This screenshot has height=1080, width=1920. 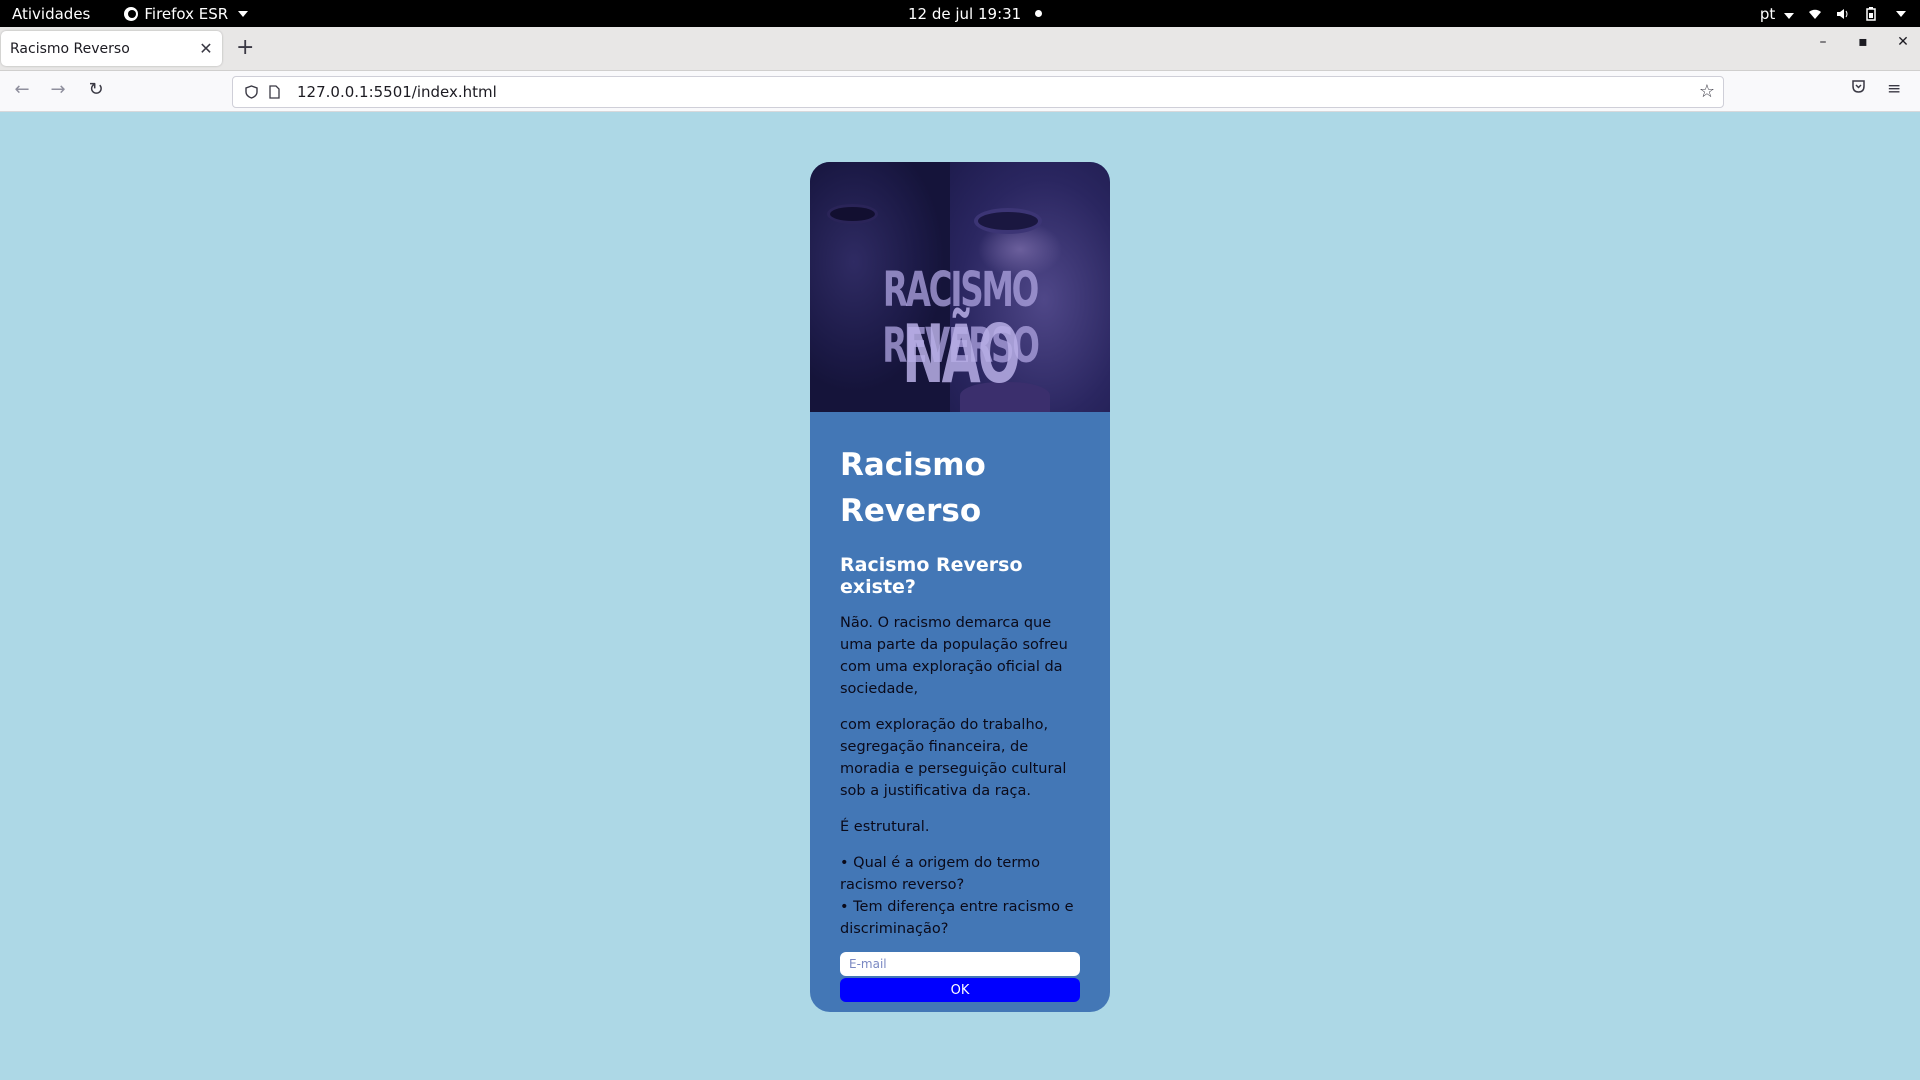 I want to click on firefox-icon, so click(x=131, y=13).